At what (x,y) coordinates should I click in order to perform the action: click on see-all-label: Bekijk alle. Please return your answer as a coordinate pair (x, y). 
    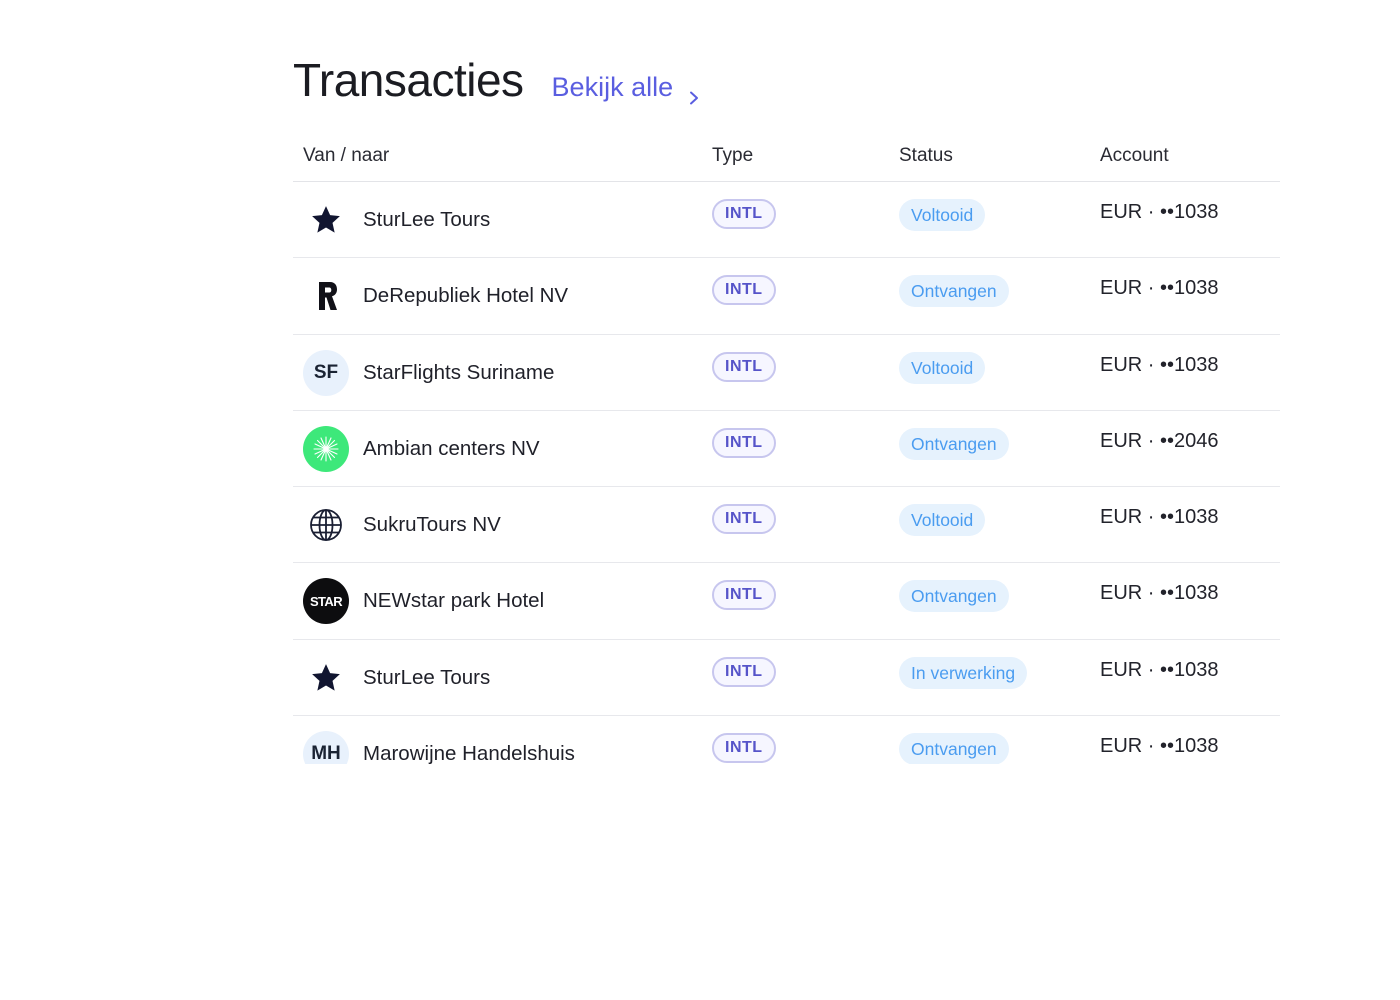
    Looking at the image, I should click on (612, 87).